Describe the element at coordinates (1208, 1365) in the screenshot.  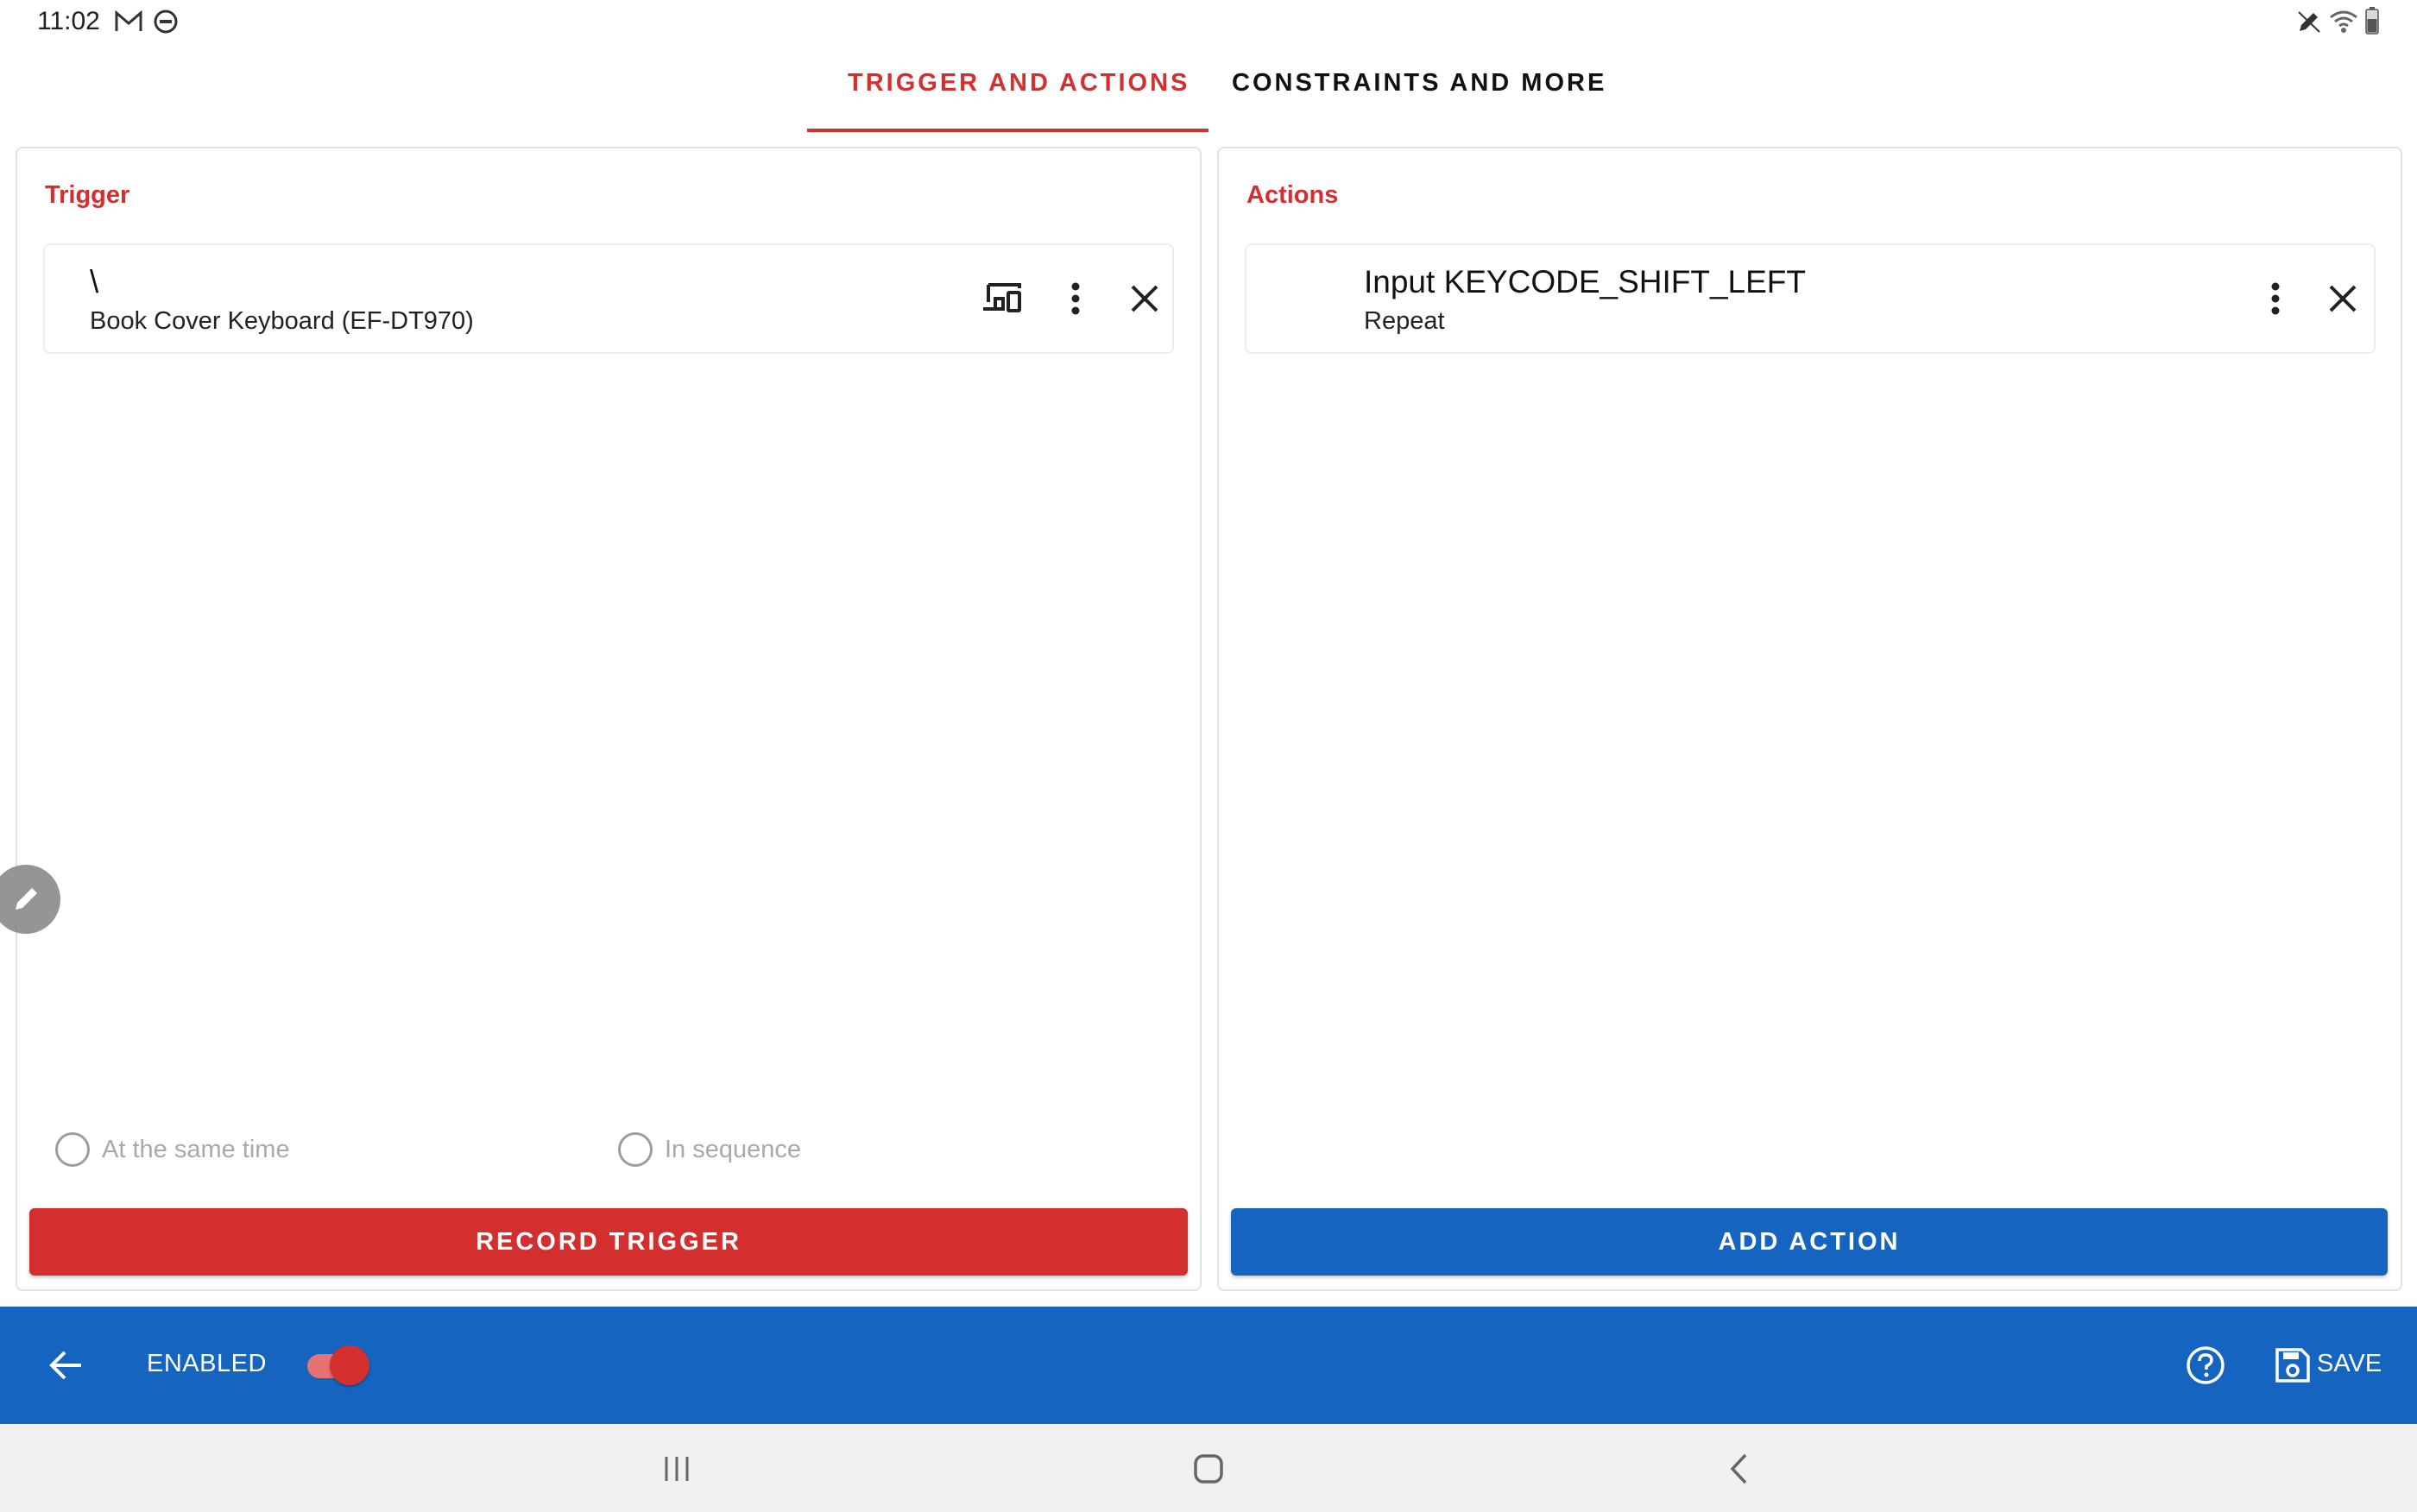
I see `bottom-app-bar: ENABLED SAVE` at that location.